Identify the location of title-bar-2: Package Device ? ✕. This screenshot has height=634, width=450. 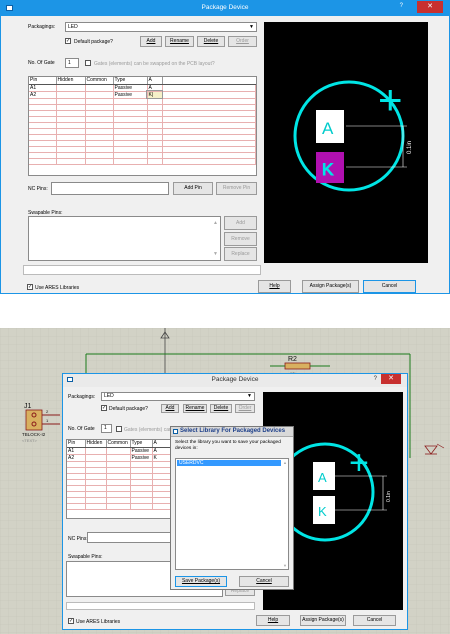
(235, 380).